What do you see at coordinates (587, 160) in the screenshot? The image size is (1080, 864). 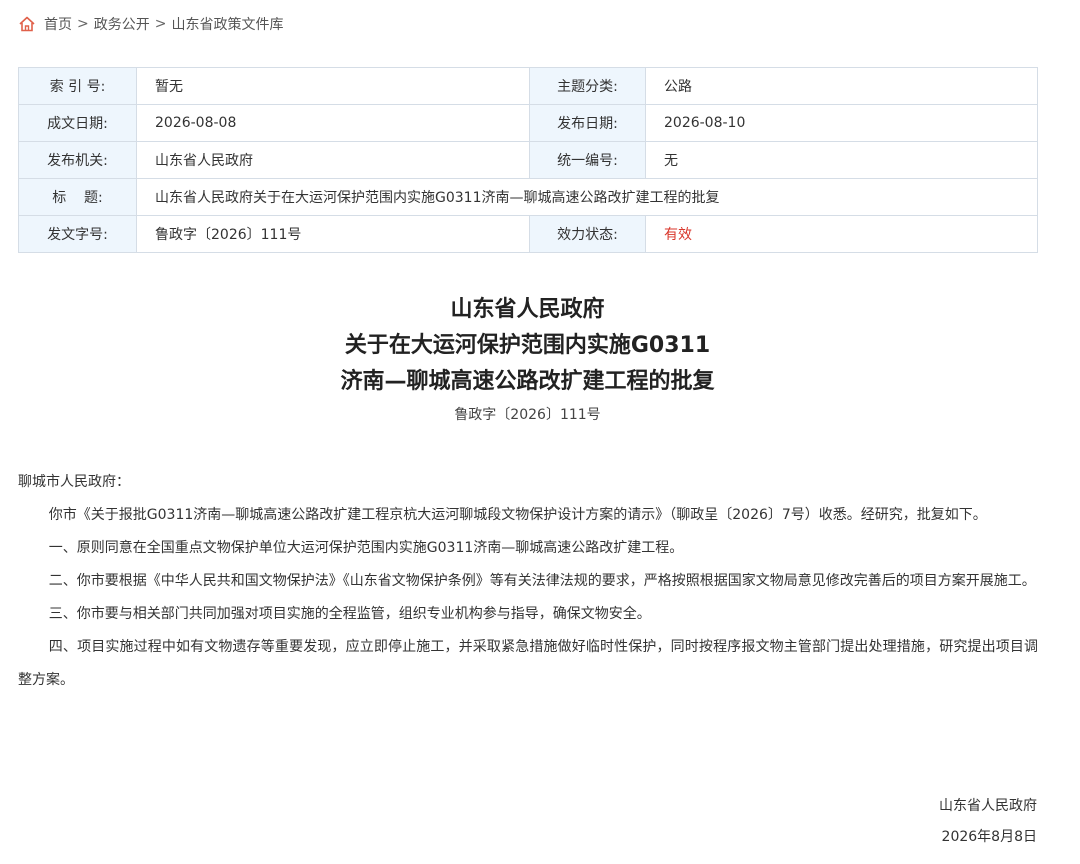 I see `serial-label: 统一编号:` at bounding box center [587, 160].